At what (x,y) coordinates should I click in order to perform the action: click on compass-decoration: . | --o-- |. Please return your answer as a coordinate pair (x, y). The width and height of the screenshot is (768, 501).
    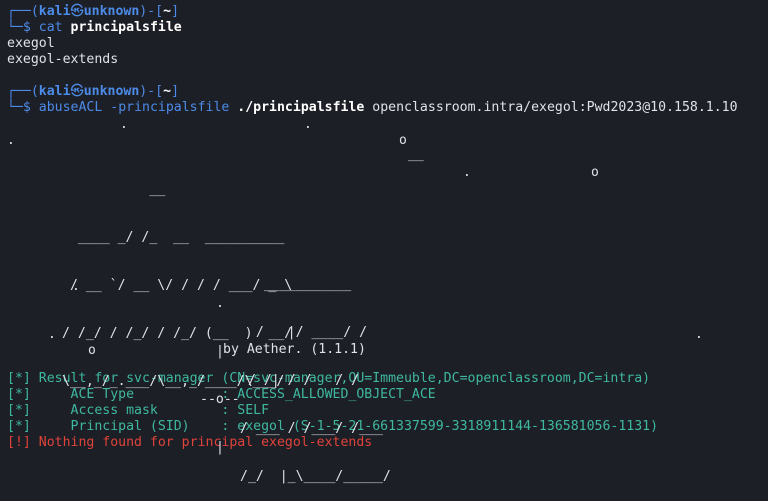
    Looking at the image, I should click on (220, 375).